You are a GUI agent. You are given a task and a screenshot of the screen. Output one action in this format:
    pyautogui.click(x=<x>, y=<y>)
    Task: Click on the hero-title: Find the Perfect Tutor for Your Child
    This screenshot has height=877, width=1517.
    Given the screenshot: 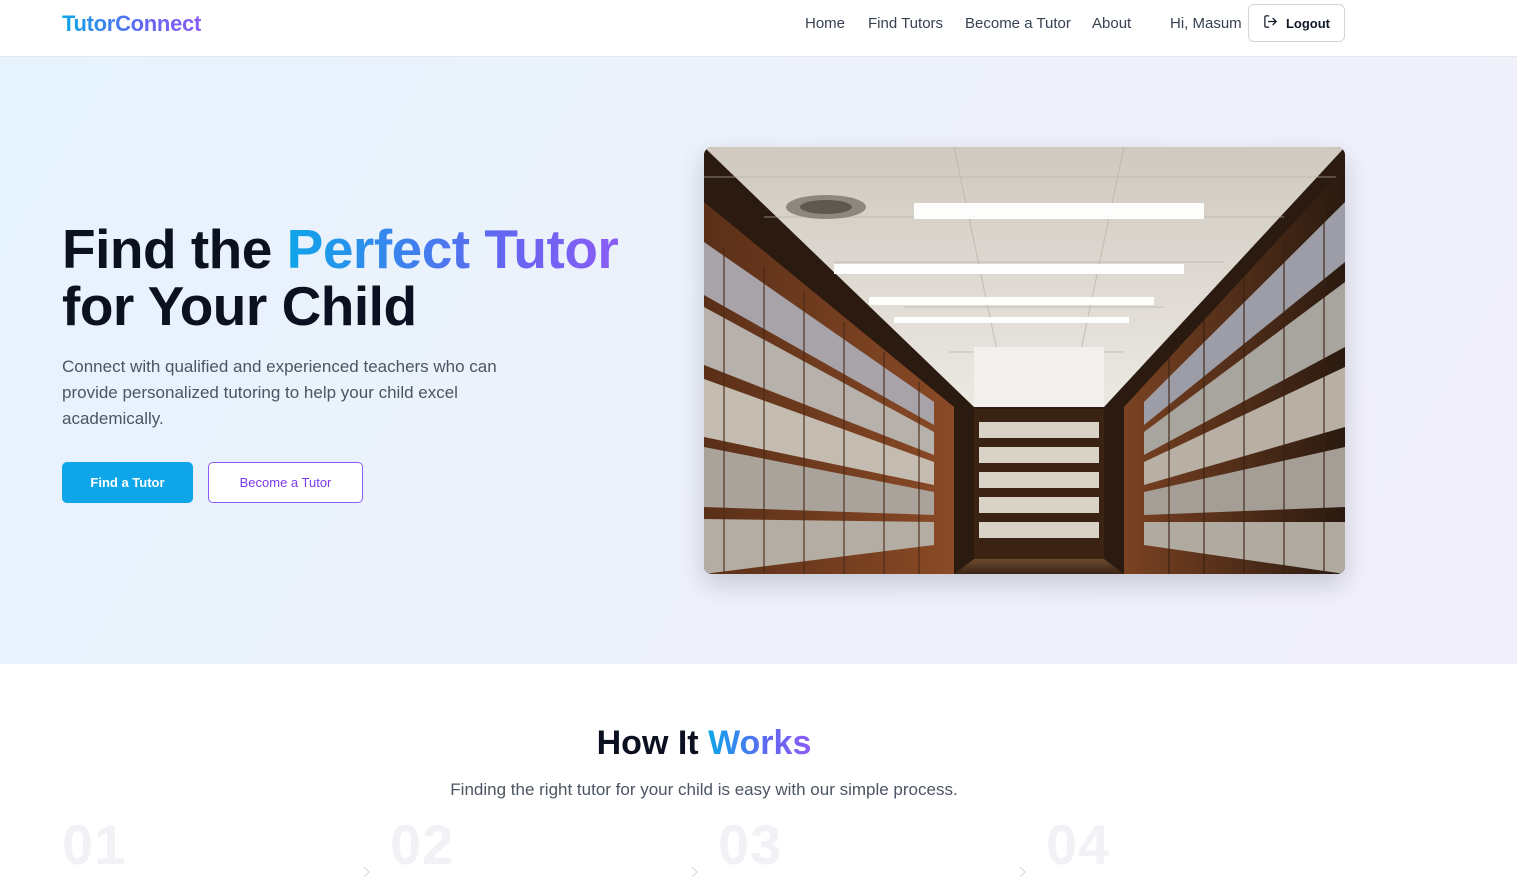 What is the action you would take?
    pyautogui.click(x=372, y=278)
    